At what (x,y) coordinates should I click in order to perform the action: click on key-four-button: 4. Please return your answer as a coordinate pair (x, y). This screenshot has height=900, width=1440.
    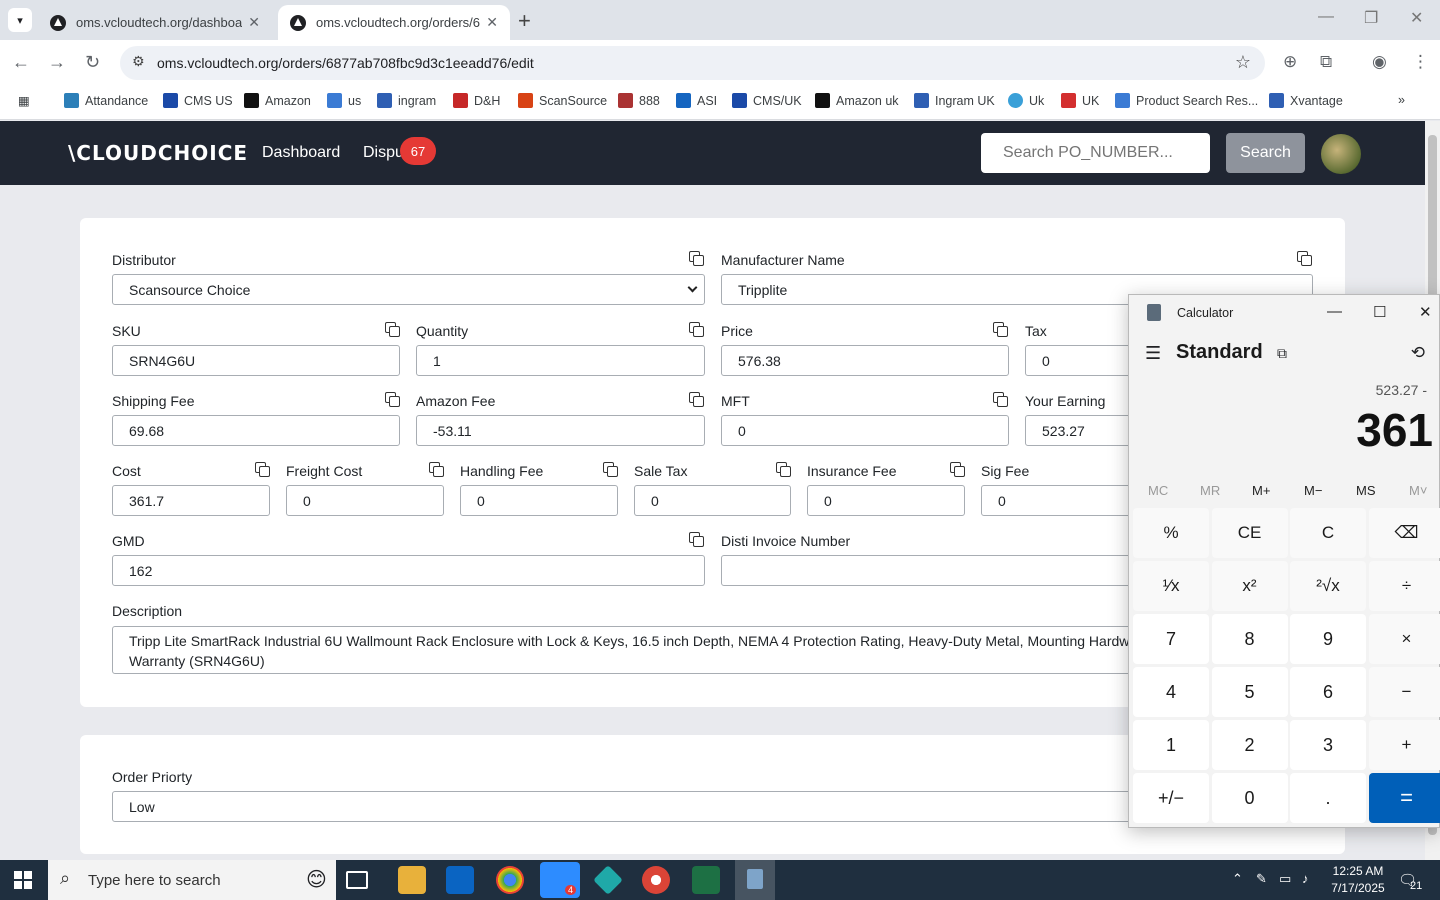
    Looking at the image, I should click on (1171, 692).